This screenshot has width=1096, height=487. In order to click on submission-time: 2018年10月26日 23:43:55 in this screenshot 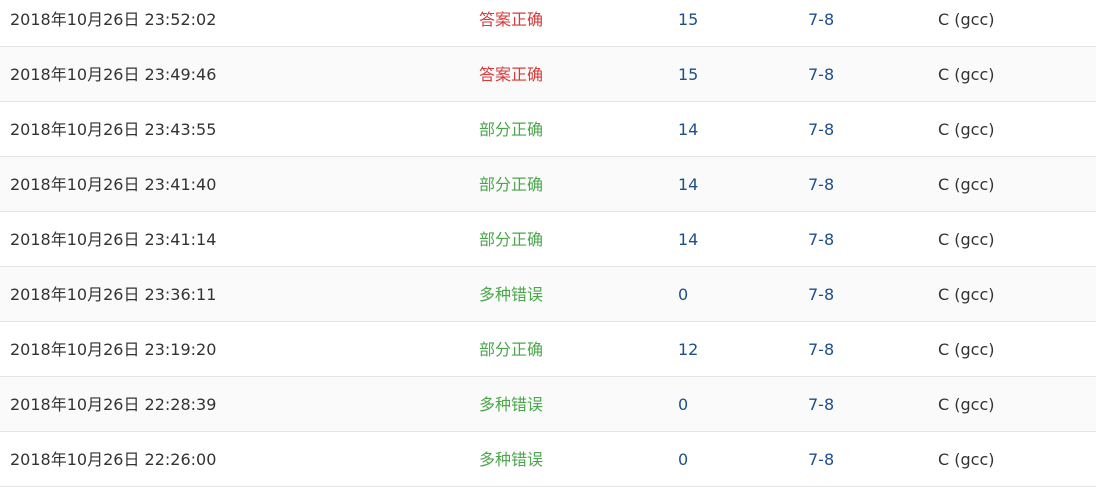, I will do `click(113, 129)`.